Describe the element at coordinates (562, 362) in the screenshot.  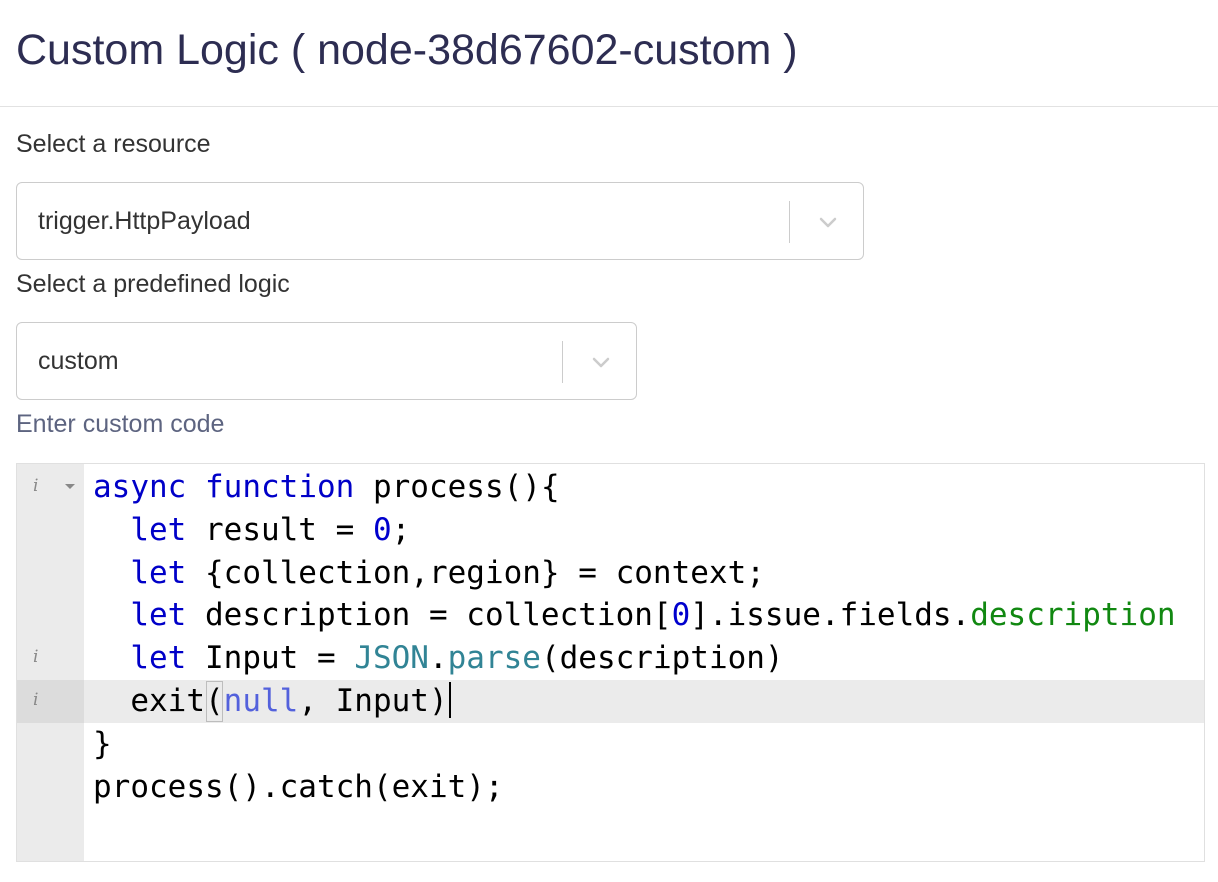
I see `logic-select-separator` at that location.